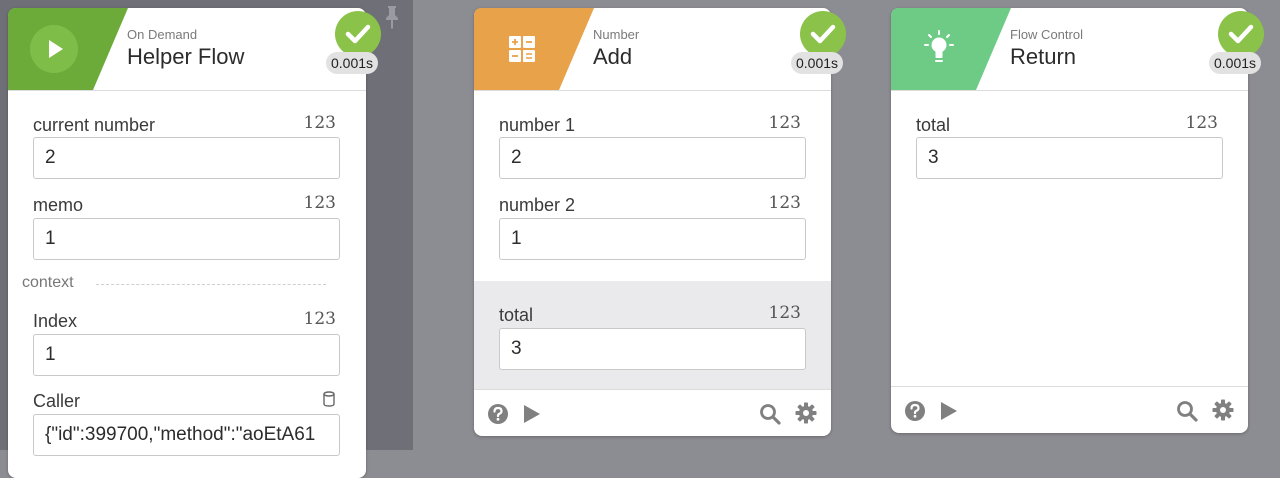 The image size is (1280, 478). I want to click on number-2-input: 1, so click(652, 239).